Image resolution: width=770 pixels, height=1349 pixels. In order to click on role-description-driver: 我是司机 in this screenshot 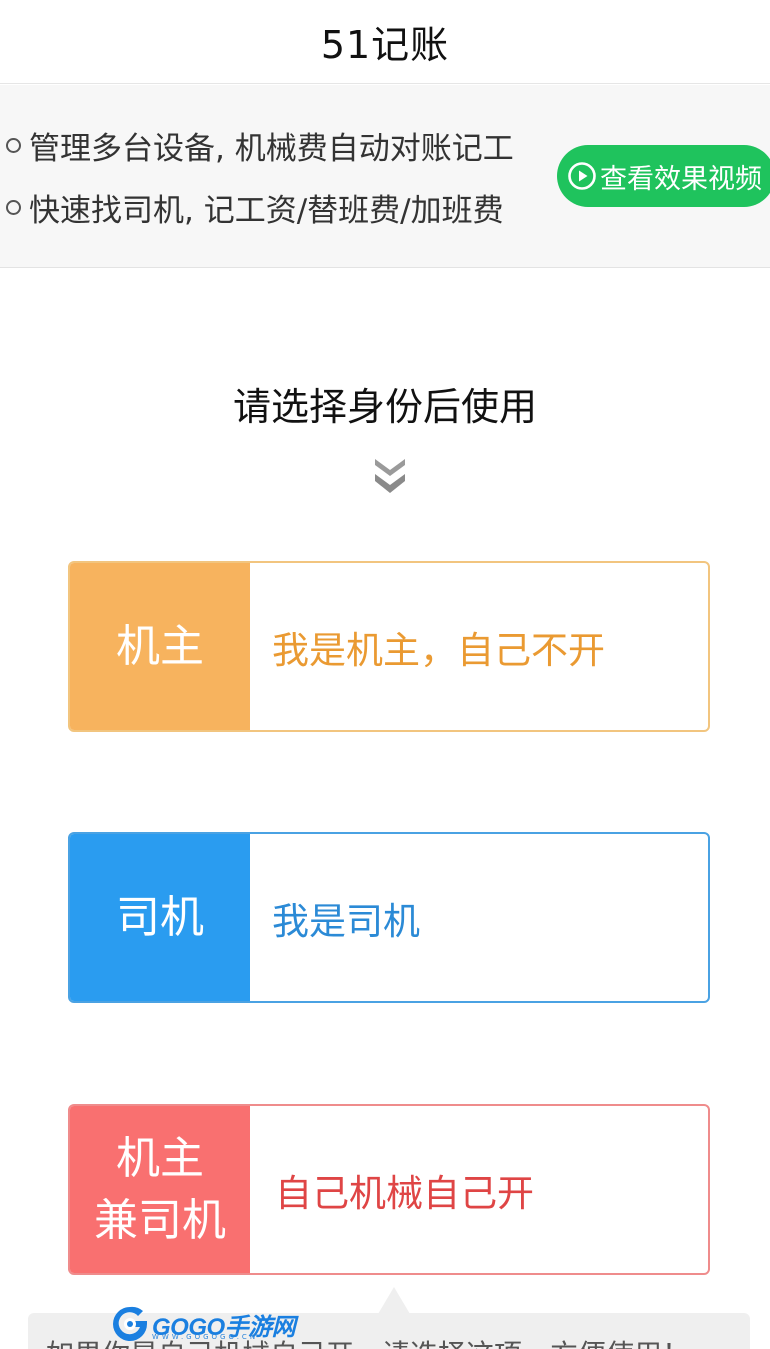, I will do `click(346, 921)`.